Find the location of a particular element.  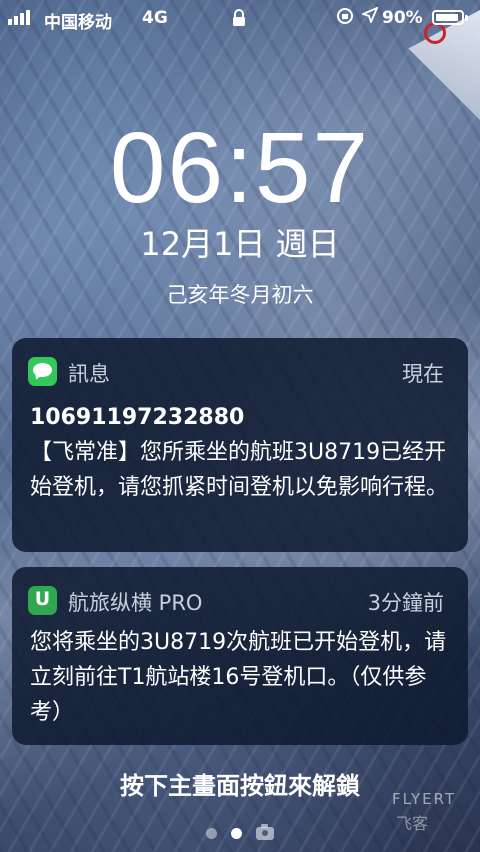

battery-icon is located at coordinates (448, 17).